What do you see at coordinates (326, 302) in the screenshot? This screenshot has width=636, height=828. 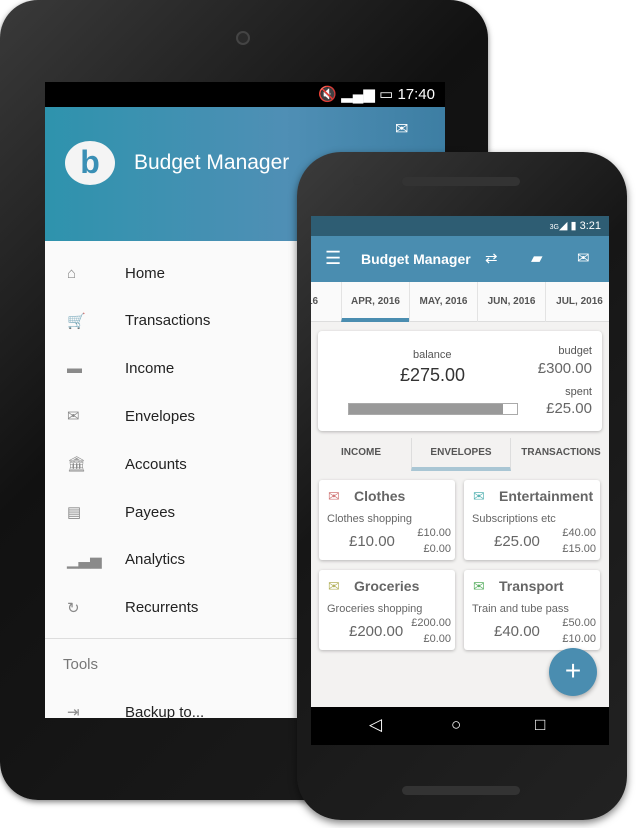 I see `month-tab: 2016` at bounding box center [326, 302].